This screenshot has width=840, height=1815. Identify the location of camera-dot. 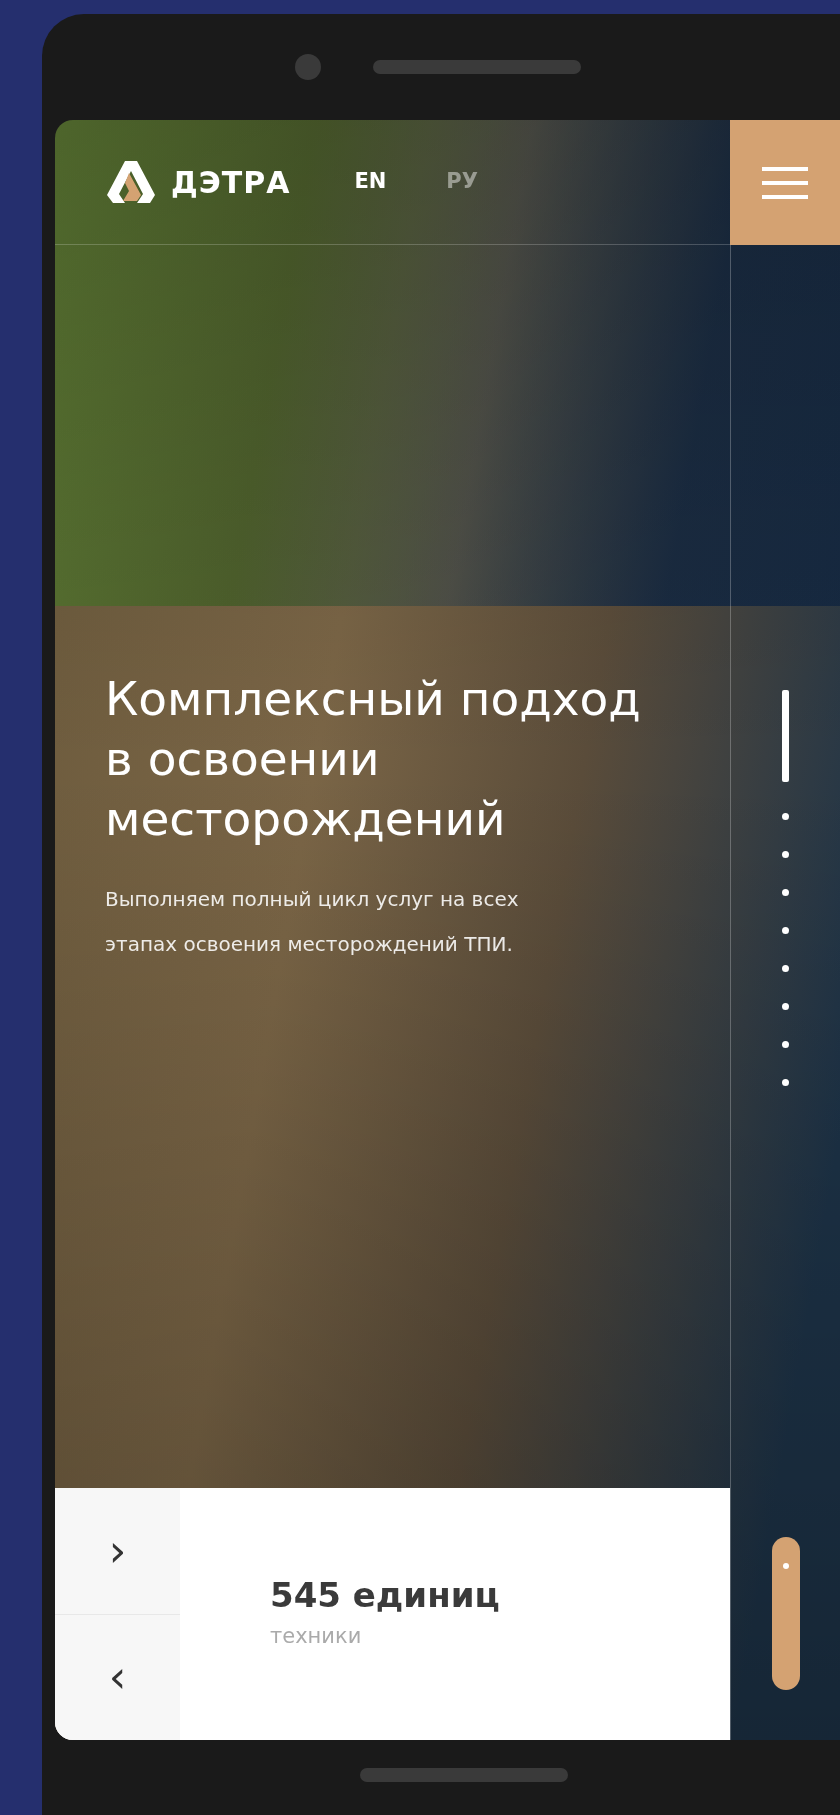
(308, 67).